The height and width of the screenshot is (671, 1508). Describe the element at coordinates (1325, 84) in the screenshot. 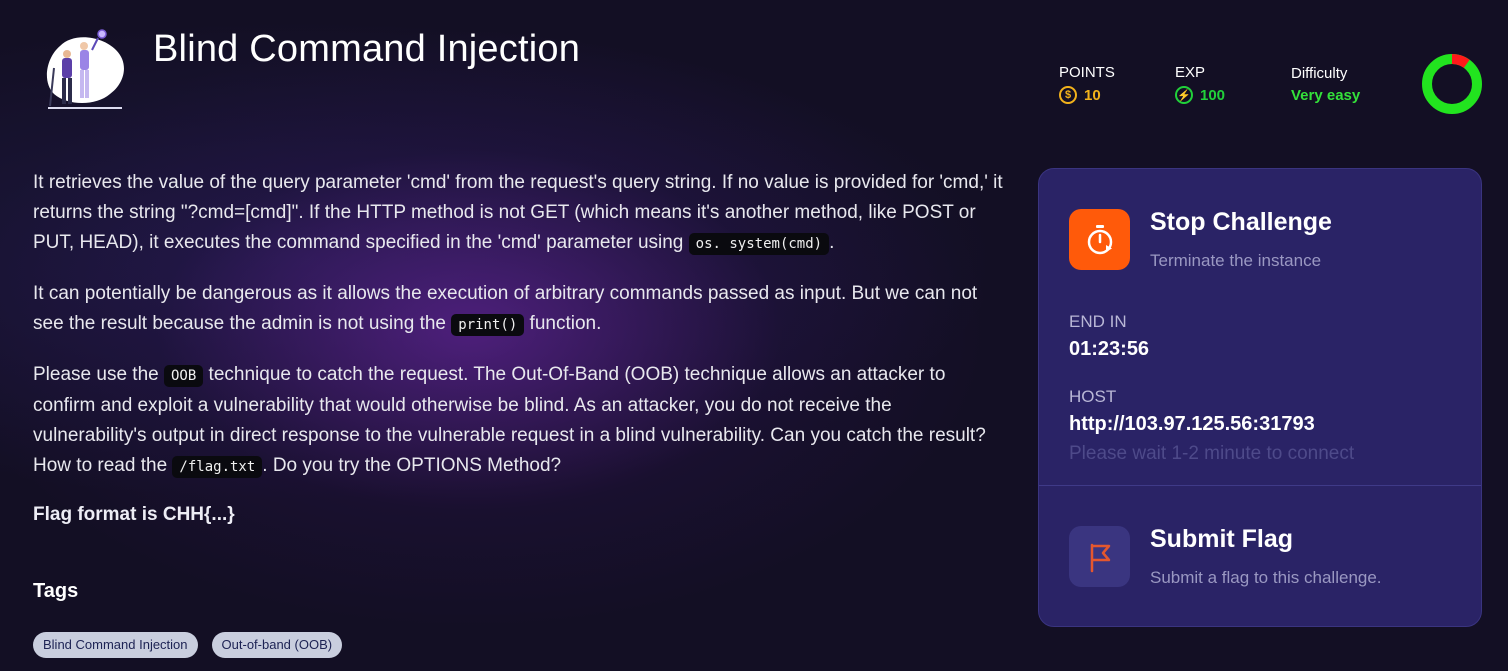

I see `difficulty-stat: Difficulty Very easy` at that location.